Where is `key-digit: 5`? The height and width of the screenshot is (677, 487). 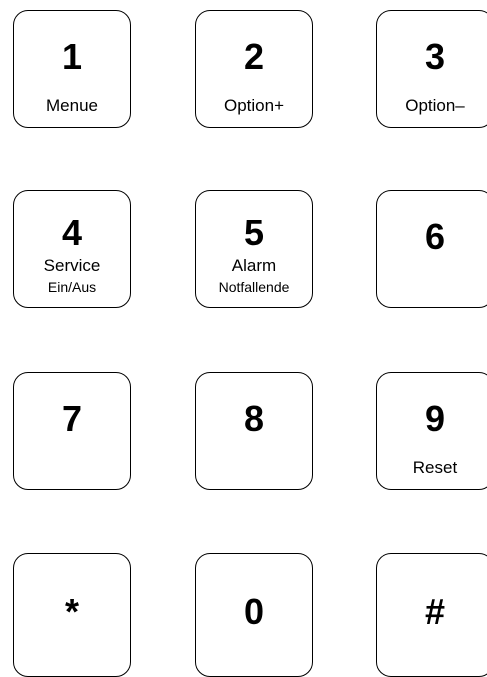
key-digit: 5 is located at coordinates (254, 232).